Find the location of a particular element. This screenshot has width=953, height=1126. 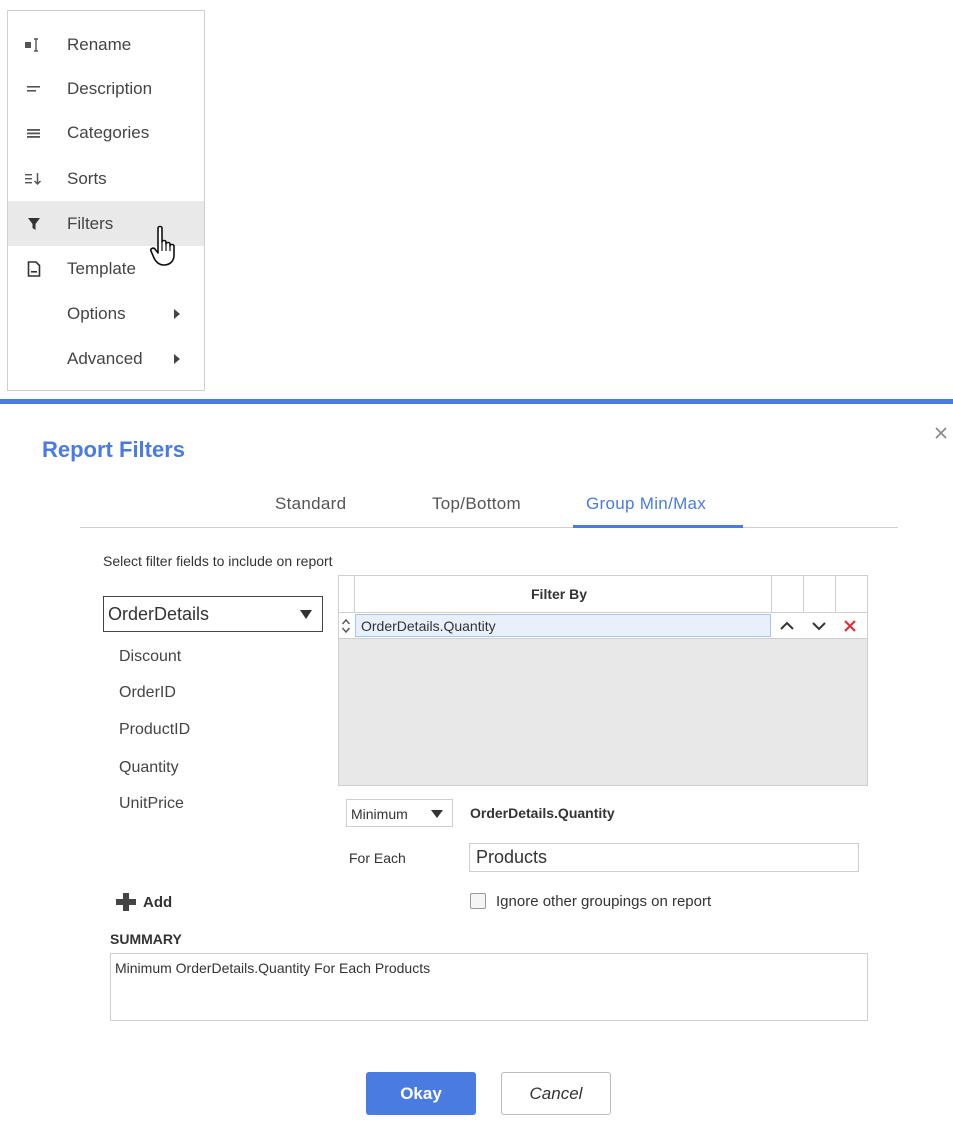

move-up-button is located at coordinates (787, 626).